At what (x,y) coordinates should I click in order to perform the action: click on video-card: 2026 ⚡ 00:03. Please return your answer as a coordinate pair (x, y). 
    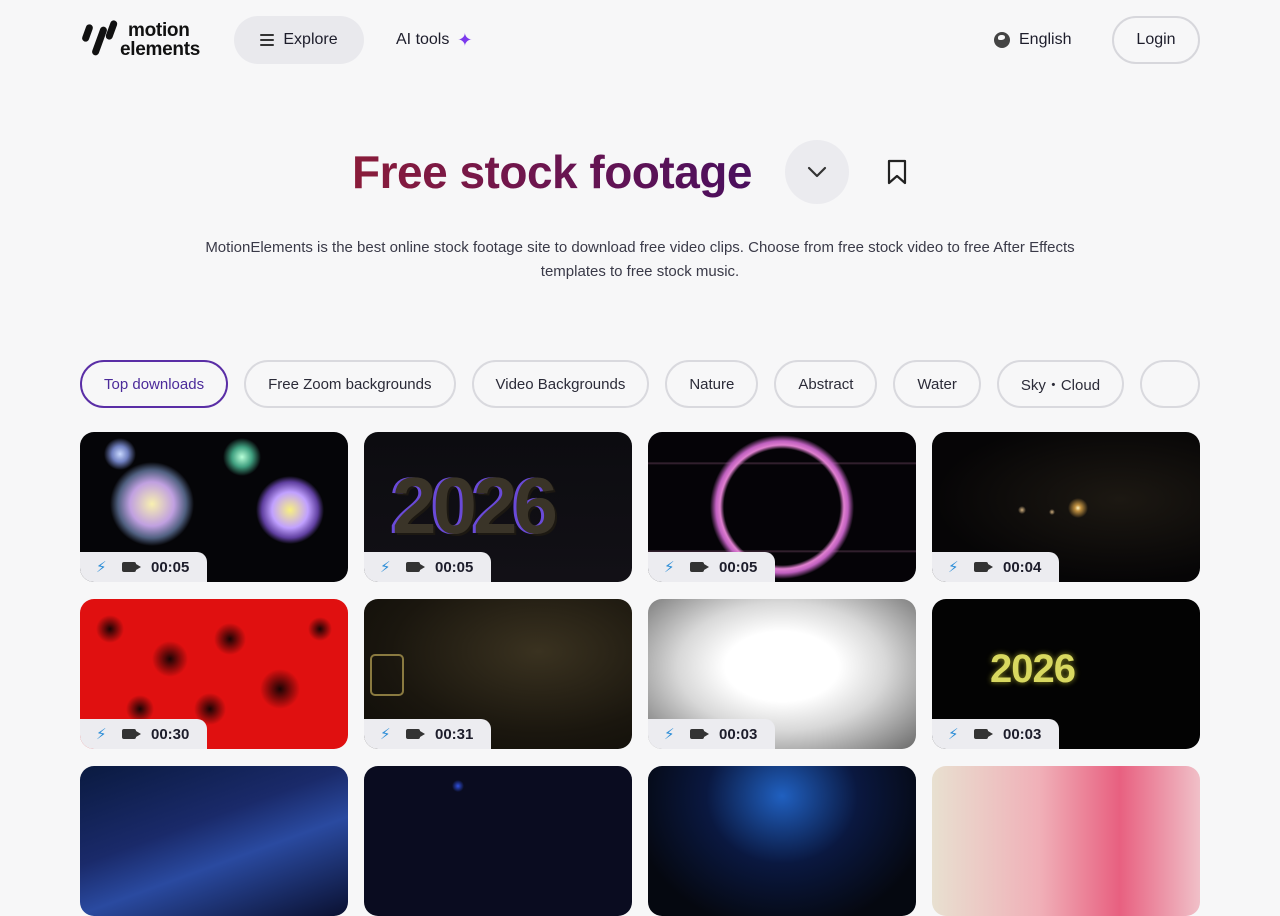
    Looking at the image, I should click on (1066, 674).